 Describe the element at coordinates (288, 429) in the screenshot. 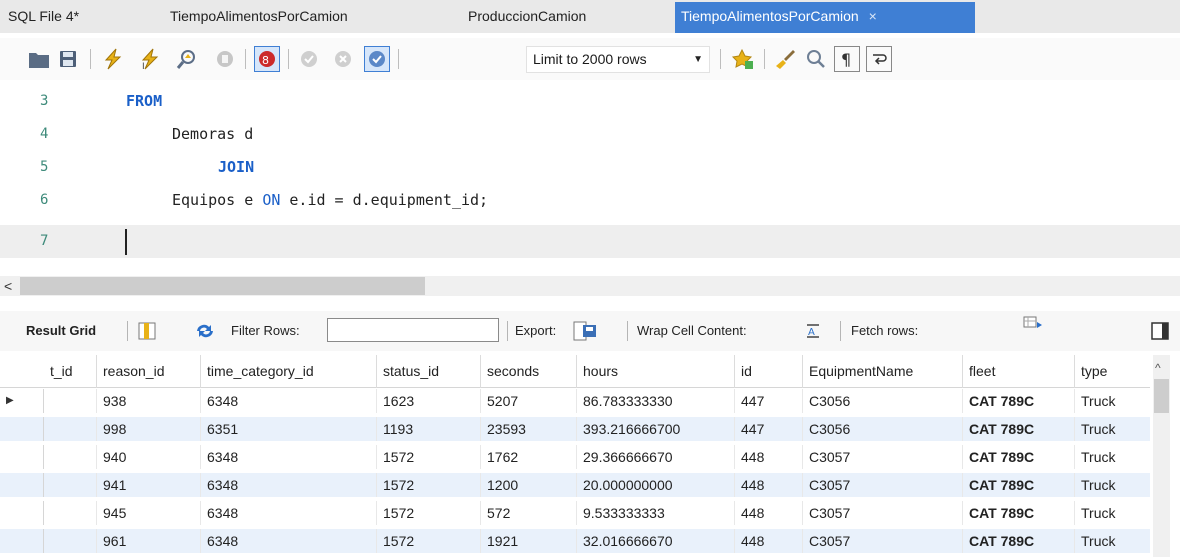

I see `table-cell: 6351` at that location.